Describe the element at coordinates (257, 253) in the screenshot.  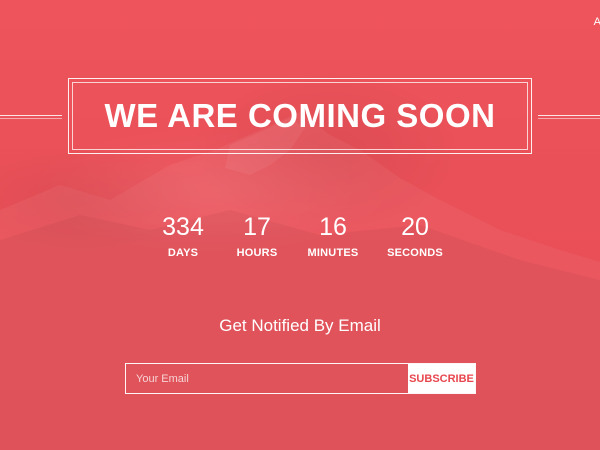
I see `countdown-hours-label: HOURS` at that location.